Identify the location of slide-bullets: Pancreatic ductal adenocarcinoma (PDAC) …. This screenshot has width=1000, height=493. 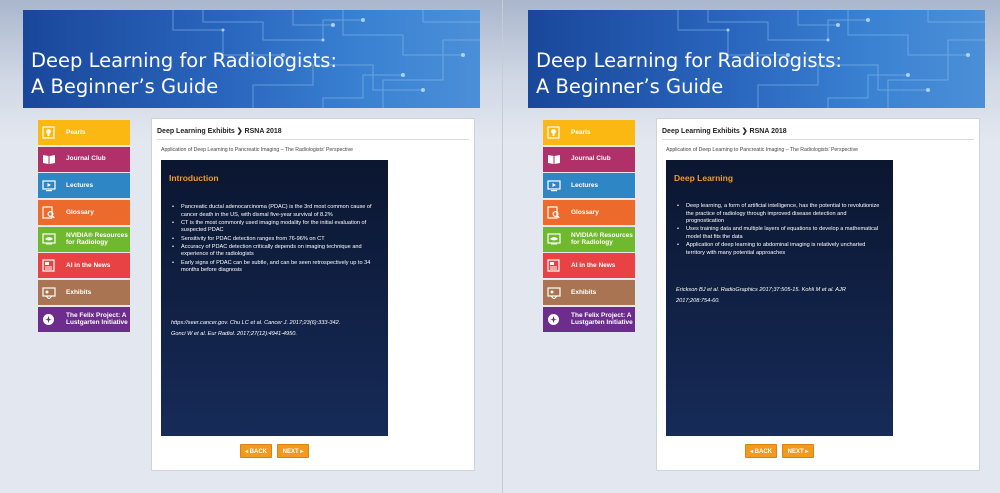
(274, 239).